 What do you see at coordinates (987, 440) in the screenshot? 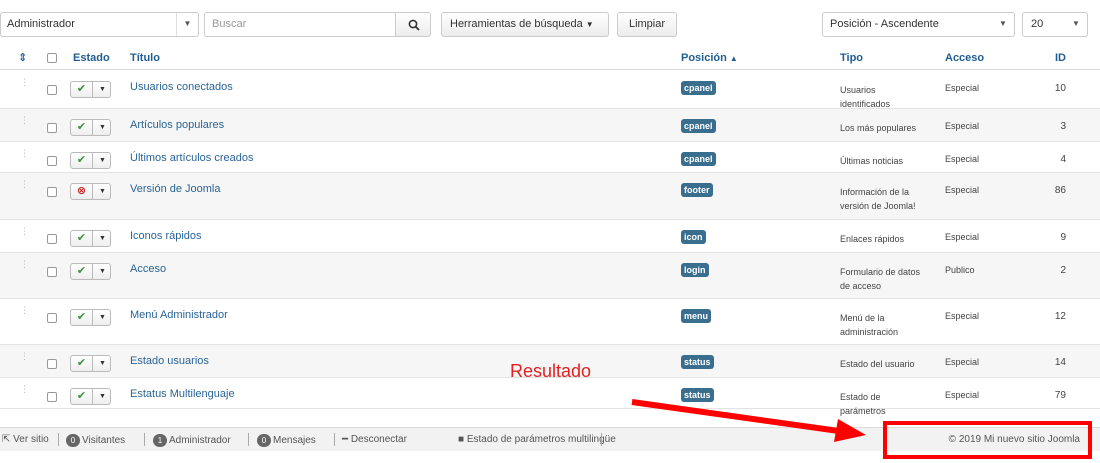
I see `annotation-highlight-box` at bounding box center [987, 440].